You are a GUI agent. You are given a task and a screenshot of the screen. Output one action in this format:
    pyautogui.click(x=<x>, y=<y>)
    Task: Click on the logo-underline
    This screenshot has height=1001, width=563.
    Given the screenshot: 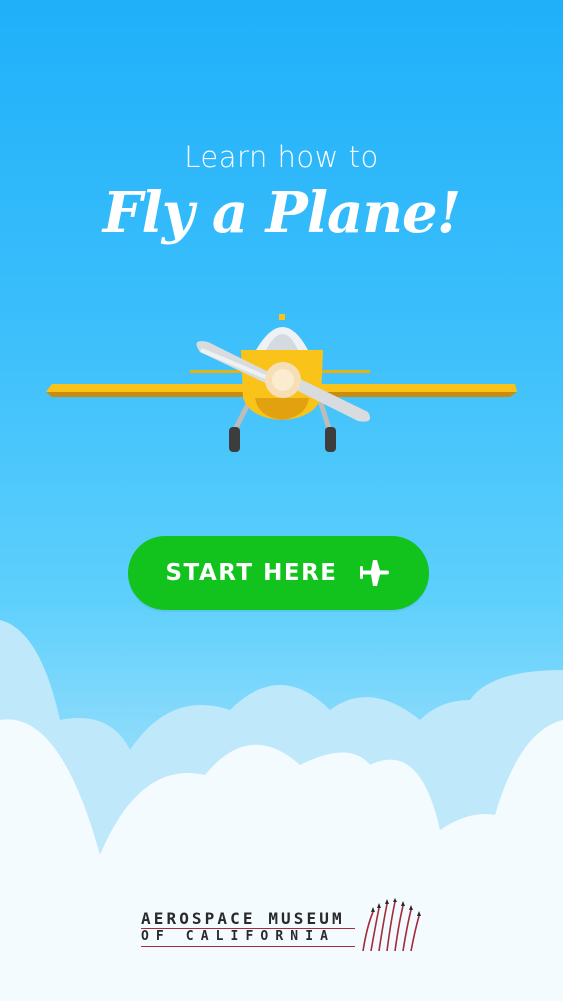 What is the action you would take?
    pyautogui.click(x=248, y=946)
    